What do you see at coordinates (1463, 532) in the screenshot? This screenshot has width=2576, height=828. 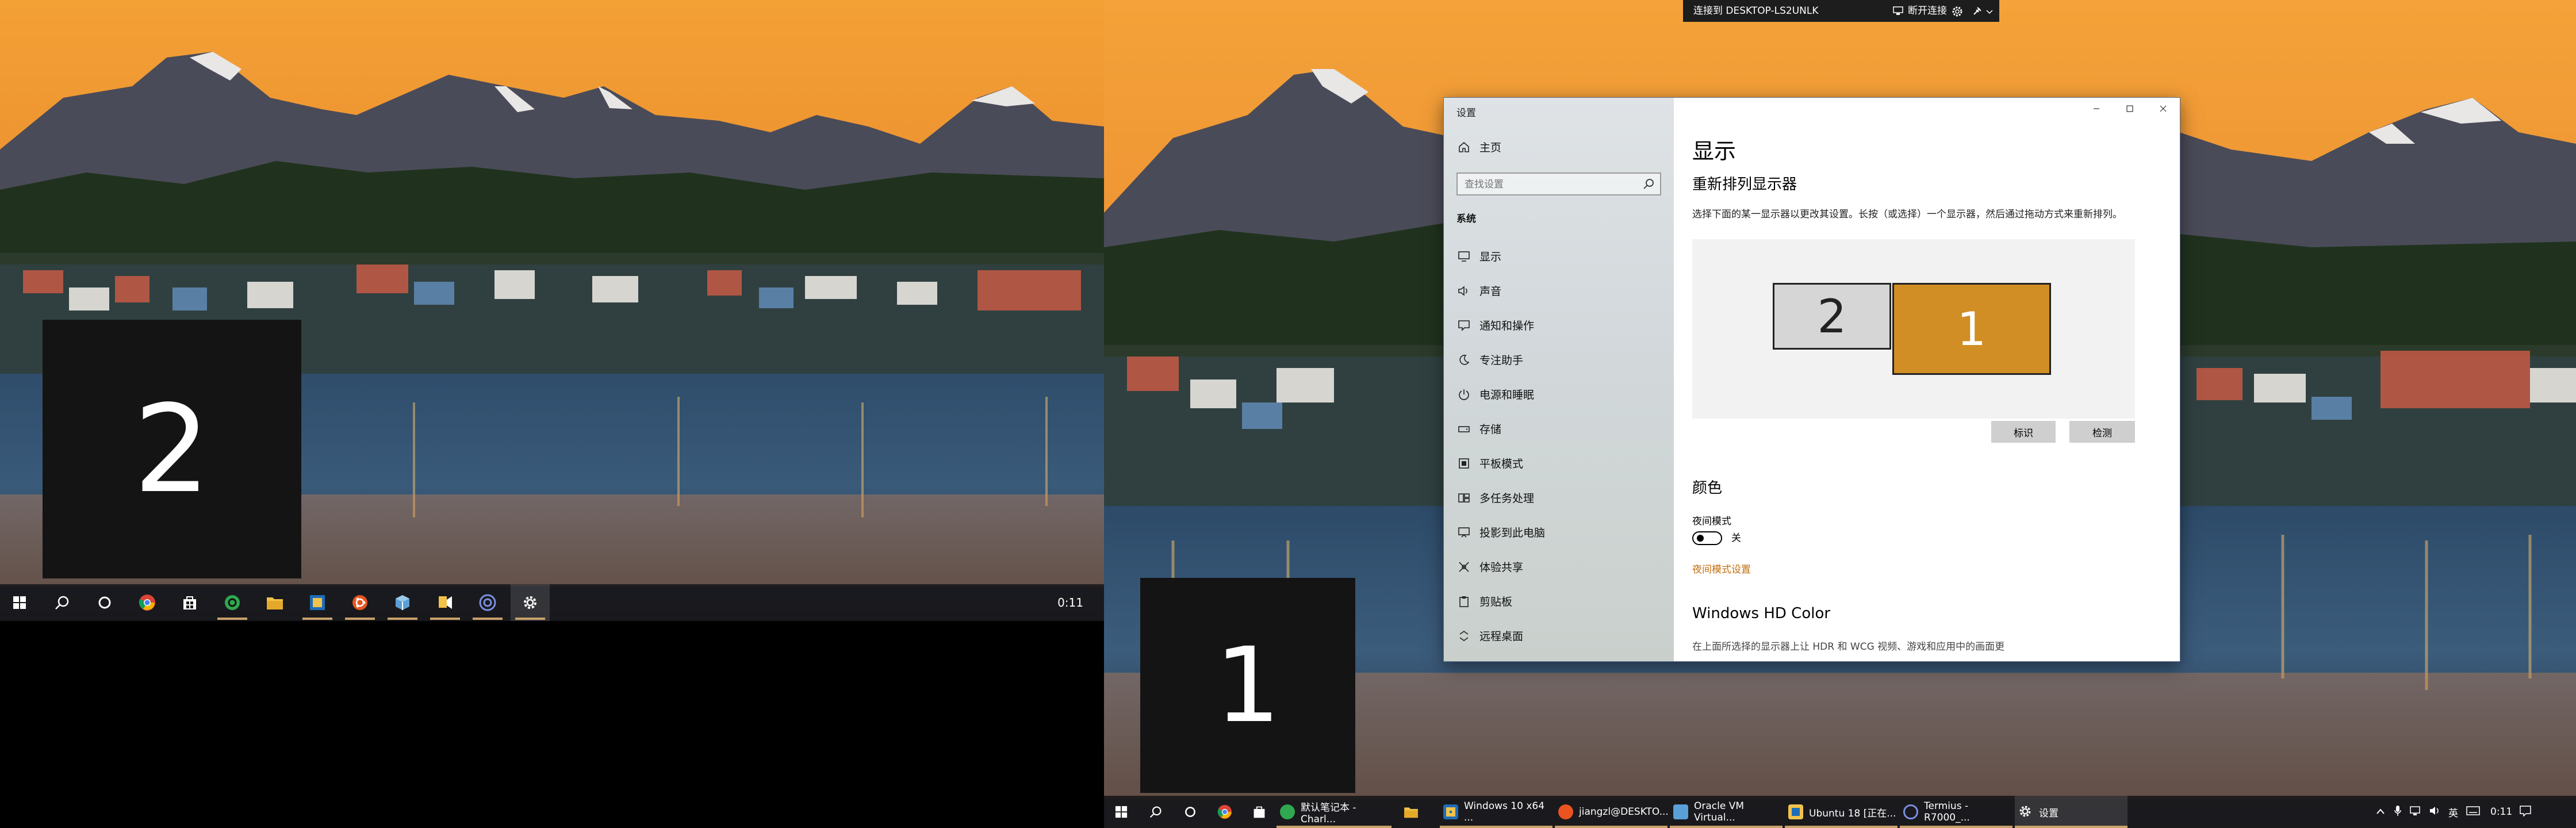 I see `project-icon` at bounding box center [1463, 532].